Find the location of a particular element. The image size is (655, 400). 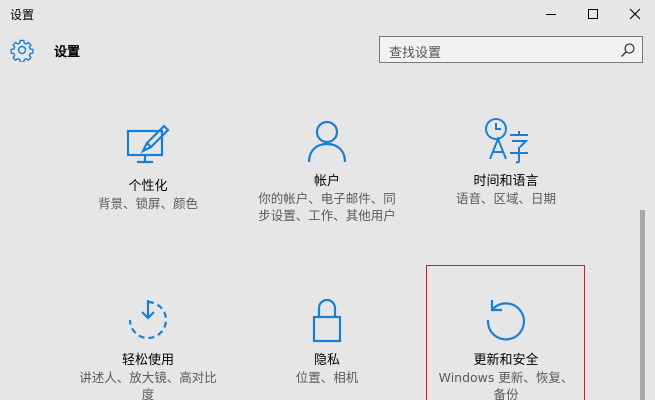

time-language-icon is located at coordinates (507, 141).